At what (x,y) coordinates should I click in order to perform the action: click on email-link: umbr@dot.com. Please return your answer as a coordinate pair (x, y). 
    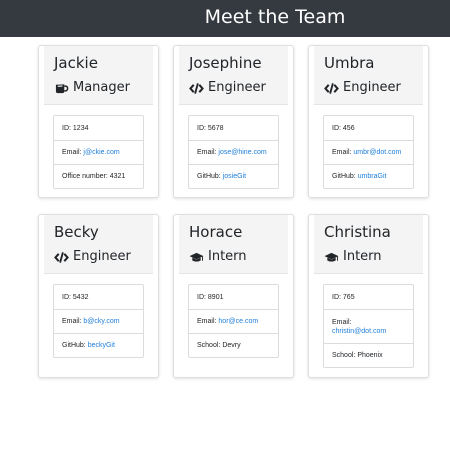
    Looking at the image, I should click on (377, 152).